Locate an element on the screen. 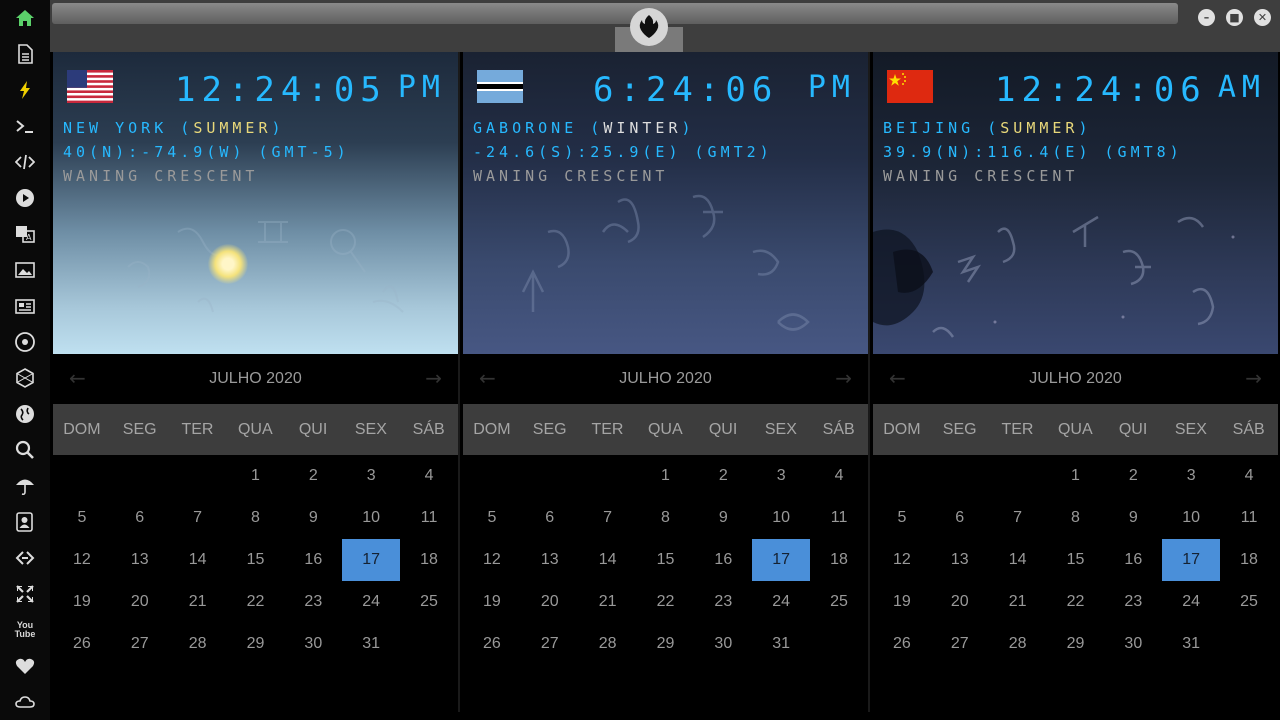 The image size is (1280, 720). home-icon is located at coordinates (25, 18).